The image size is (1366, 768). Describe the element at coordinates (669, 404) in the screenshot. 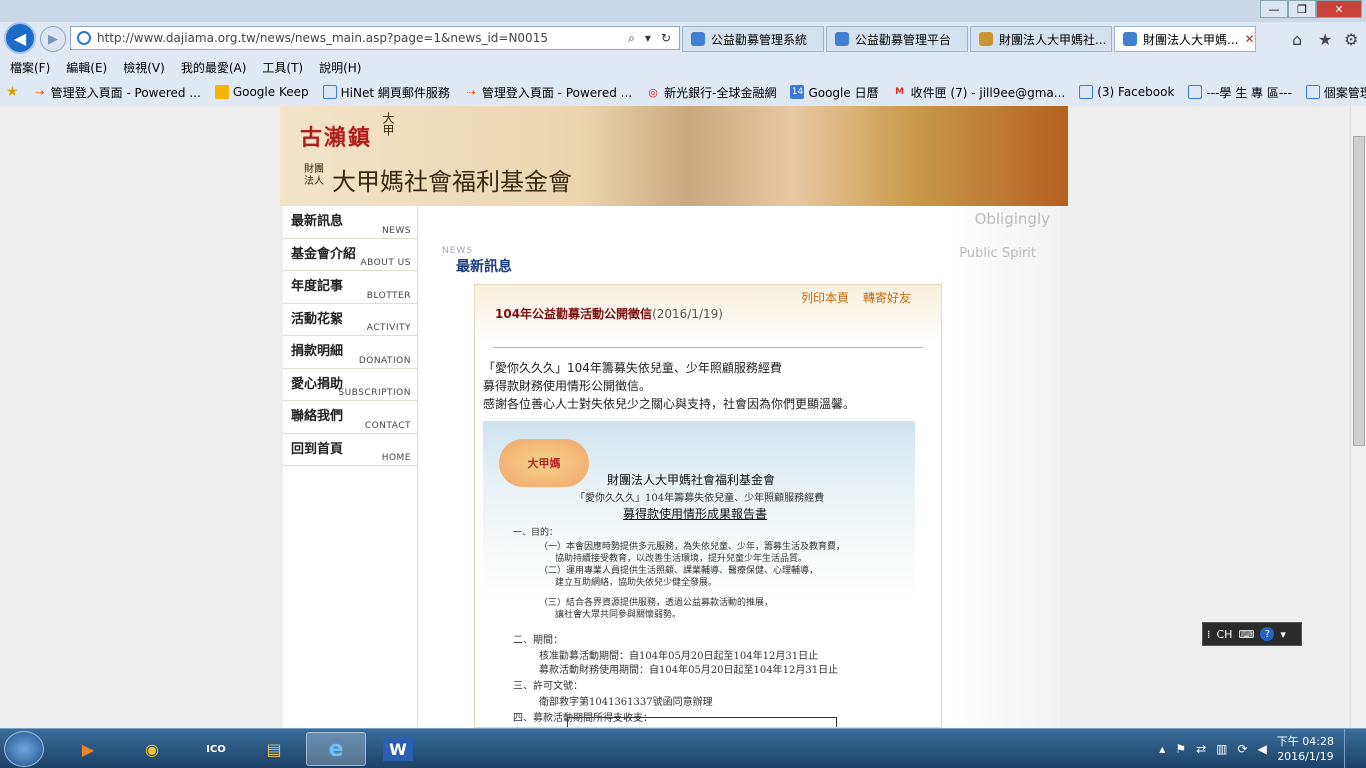

I see `article-line: 感謝各位善心人士對失依兒少之關心與支持，社會因為你們更顯溫馨。` at that location.